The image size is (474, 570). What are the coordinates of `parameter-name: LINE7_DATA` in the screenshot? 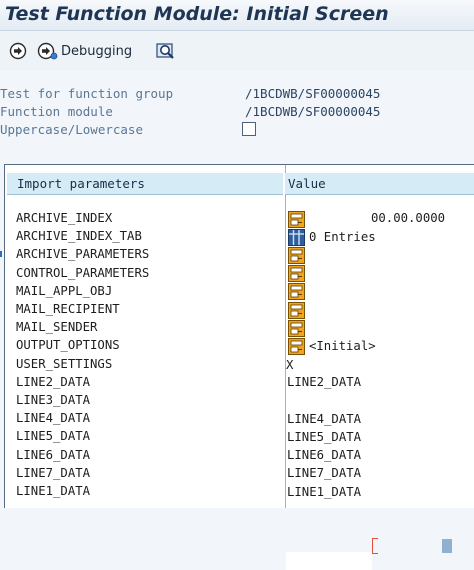 It's located at (53, 472).